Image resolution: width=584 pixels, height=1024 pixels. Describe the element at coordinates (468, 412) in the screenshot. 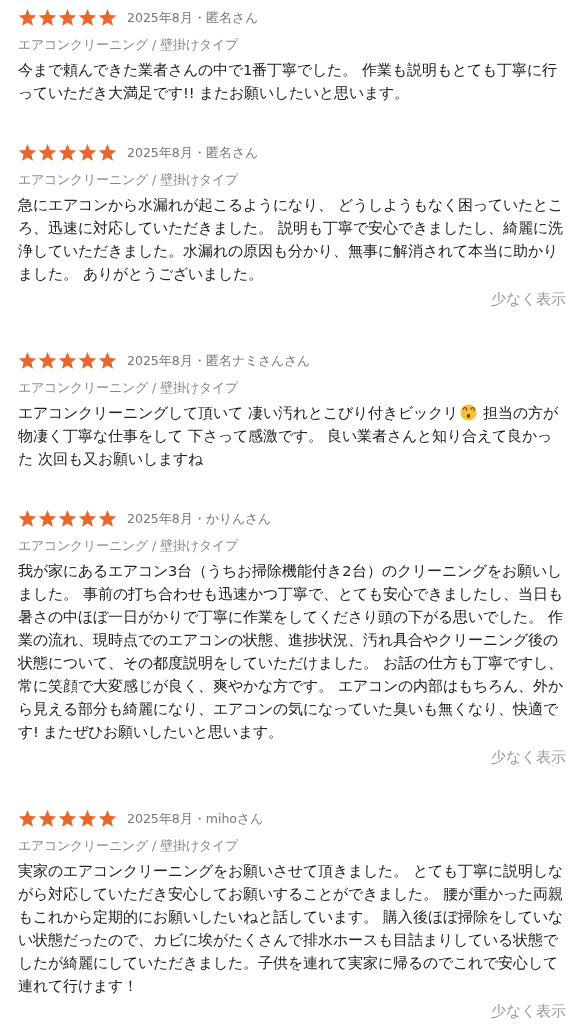

I see `dizzy-face-icon` at that location.